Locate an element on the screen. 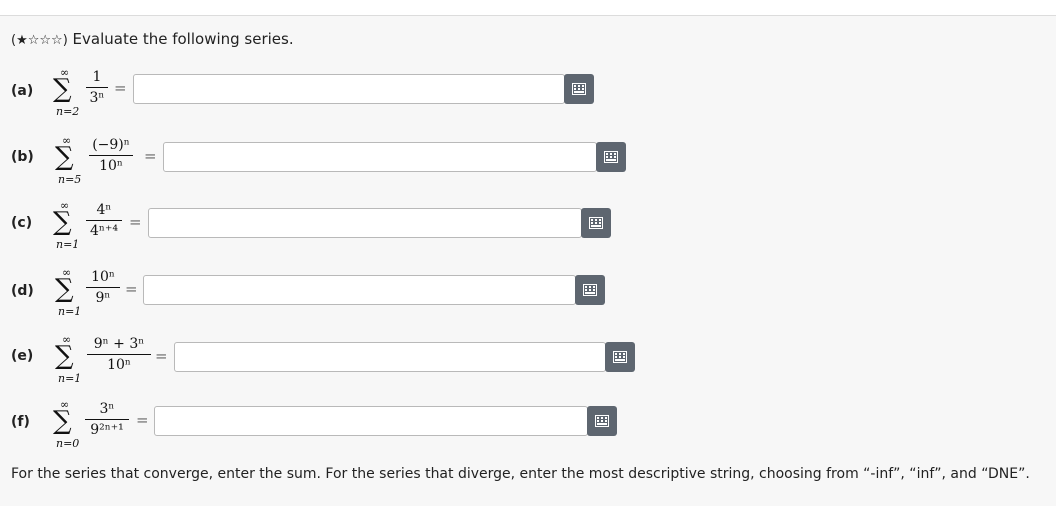 This screenshot has height=506, width=1056. part-e: (e) ∞ ∑ n=1 9ⁿ + 3ⁿ 10ⁿ = is located at coordinates (528, 368).